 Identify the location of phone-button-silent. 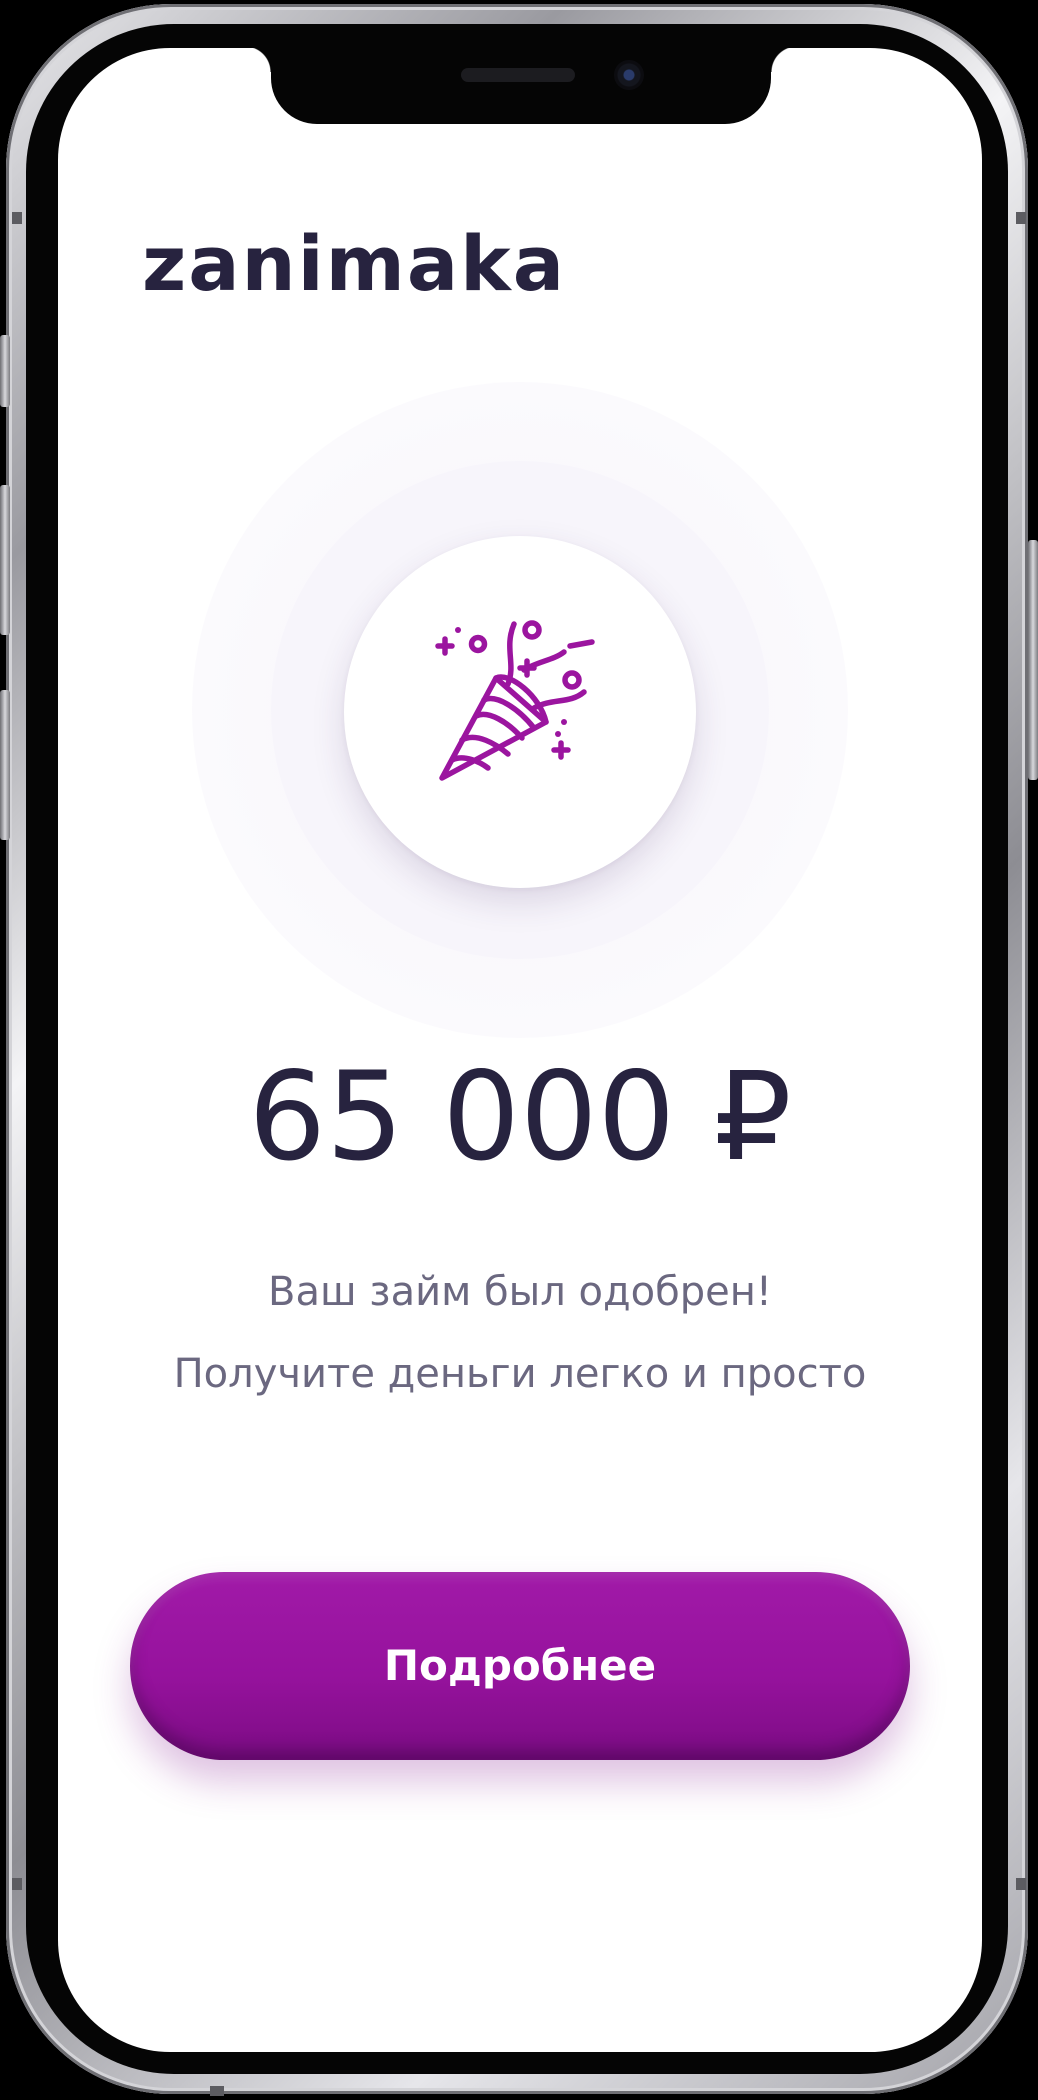
(5, 371).